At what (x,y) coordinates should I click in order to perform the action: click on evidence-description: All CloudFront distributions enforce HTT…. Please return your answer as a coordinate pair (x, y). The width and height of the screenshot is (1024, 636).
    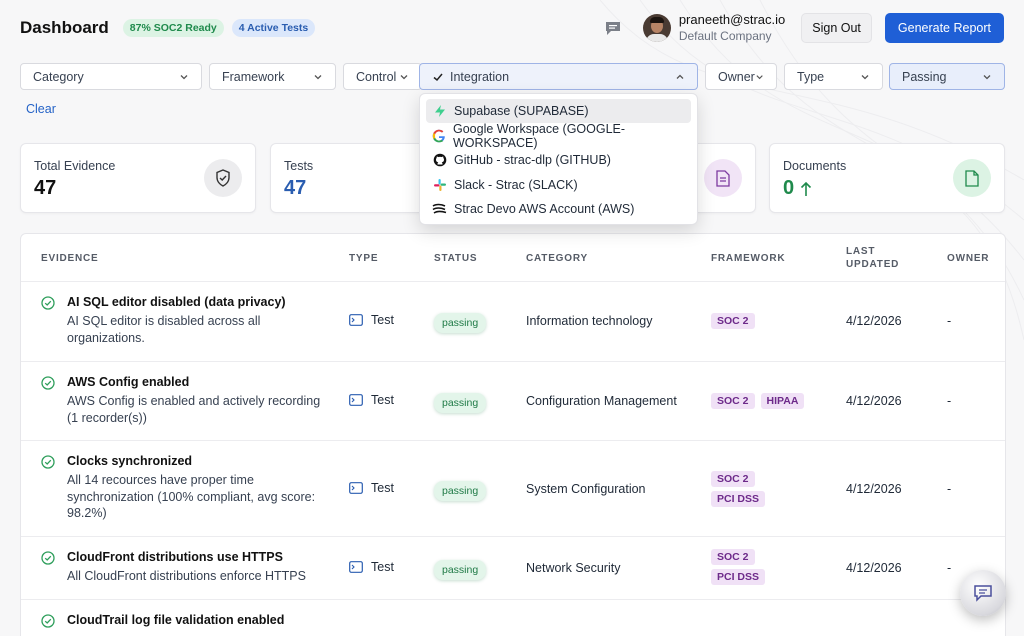
    Looking at the image, I should click on (186, 576).